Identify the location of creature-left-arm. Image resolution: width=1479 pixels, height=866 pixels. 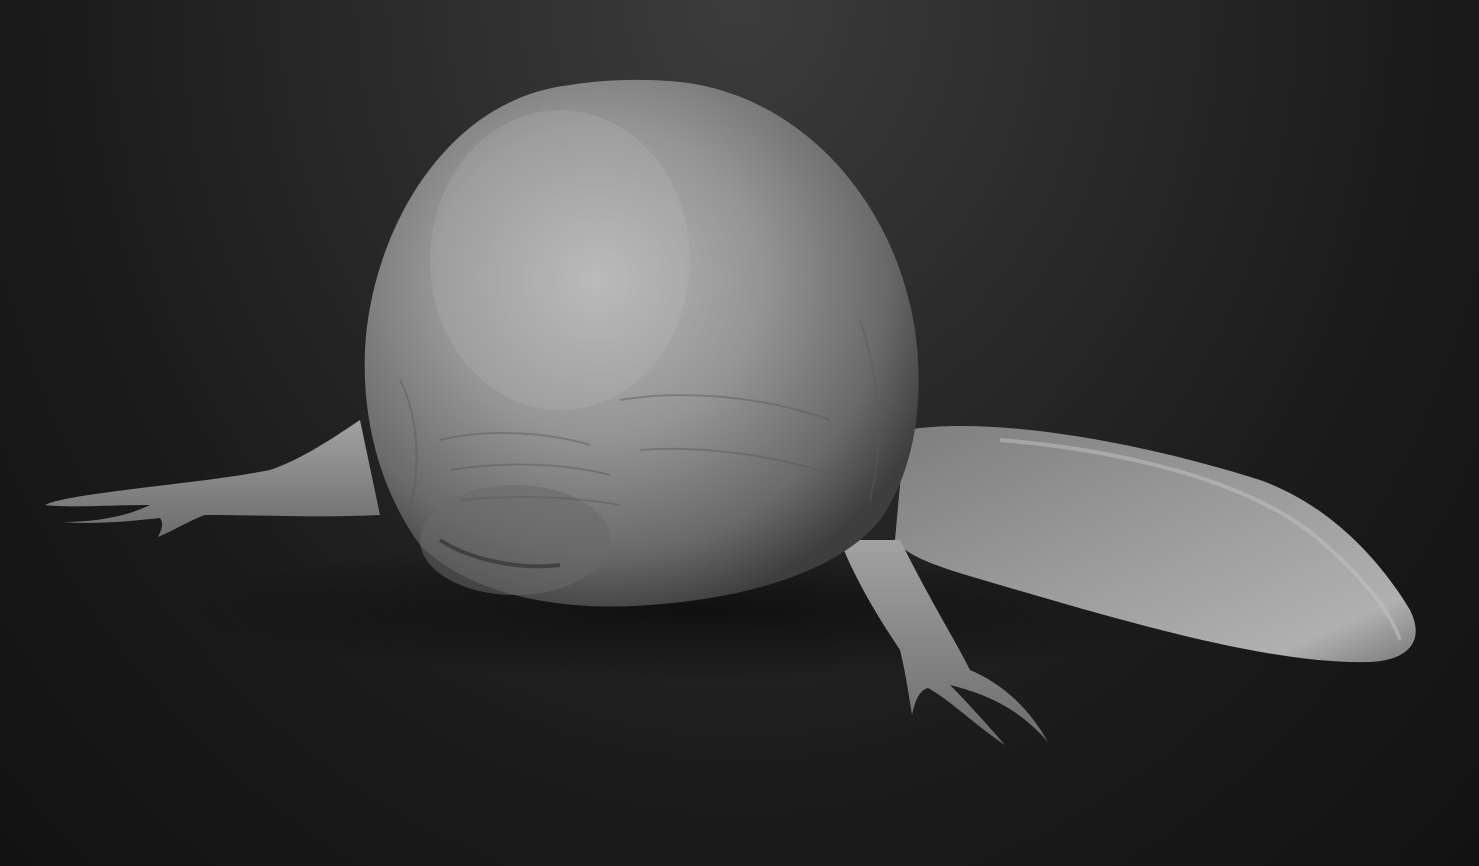
(212, 478).